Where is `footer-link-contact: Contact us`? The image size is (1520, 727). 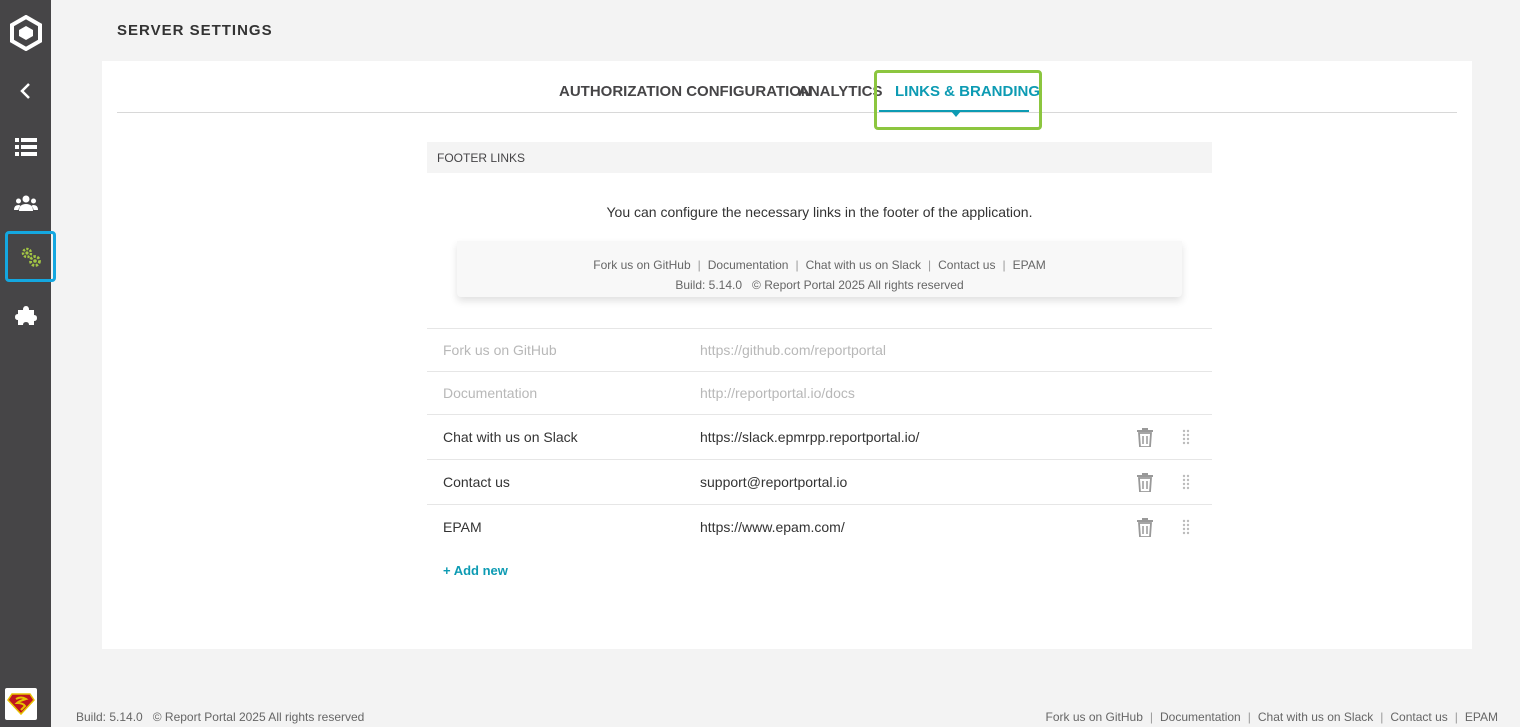
footer-link-contact: Contact us is located at coordinates (1418, 717).